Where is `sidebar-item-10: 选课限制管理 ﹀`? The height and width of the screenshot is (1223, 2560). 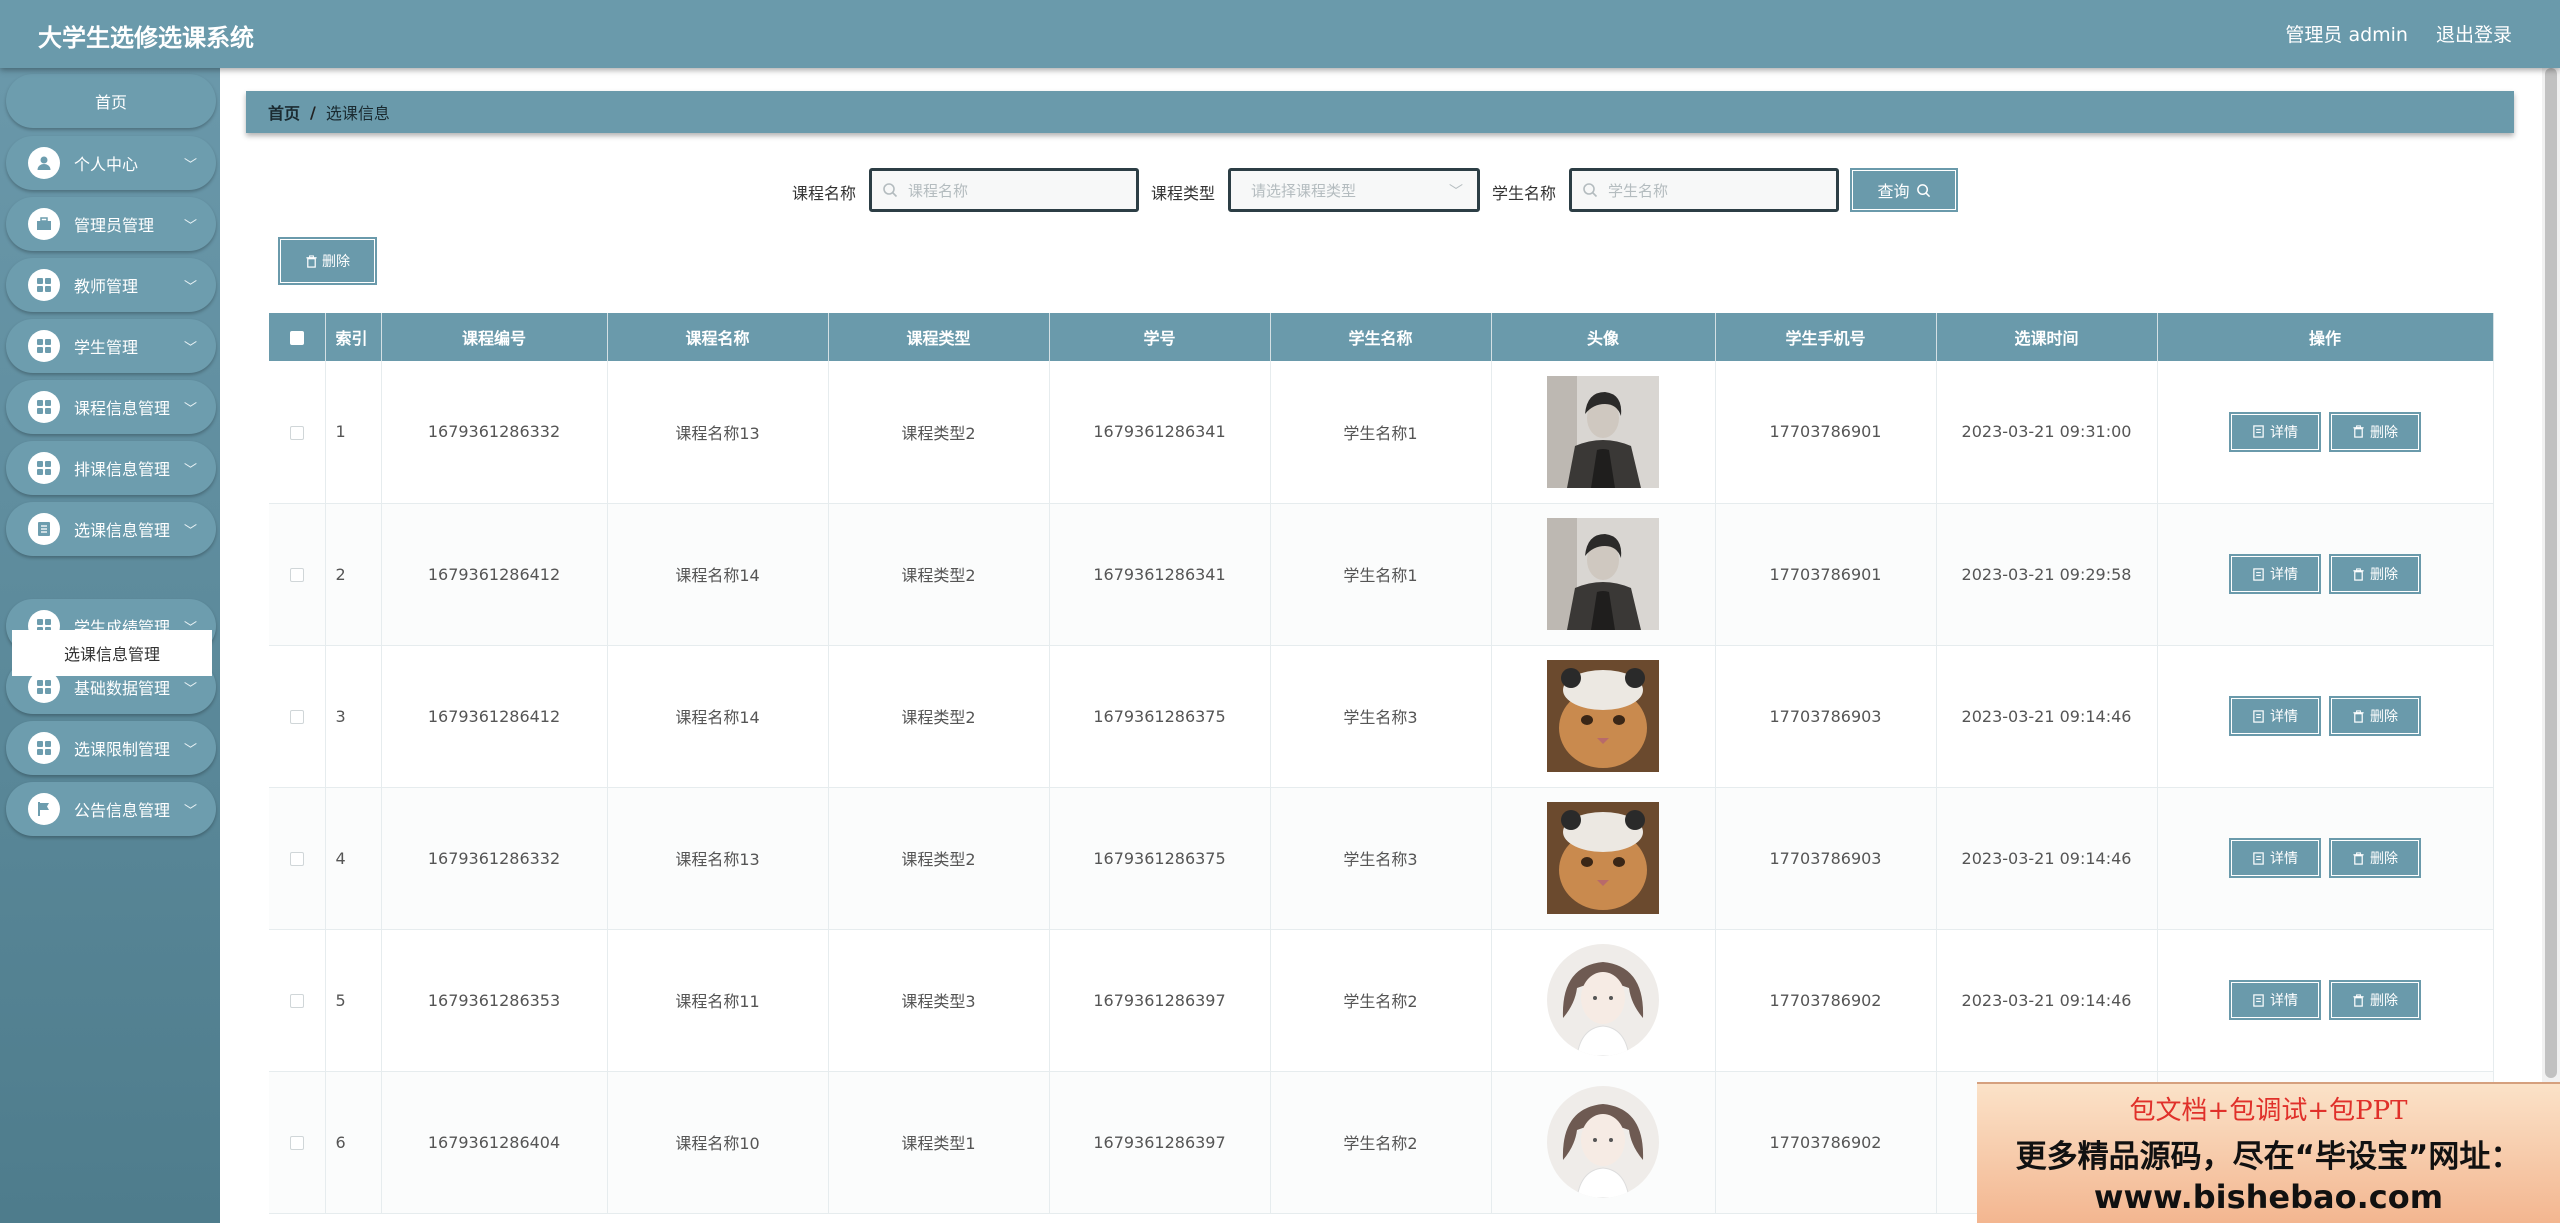
sidebar-item-10: 选课限制管理 ﹀ is located at coordinates (111, 748).